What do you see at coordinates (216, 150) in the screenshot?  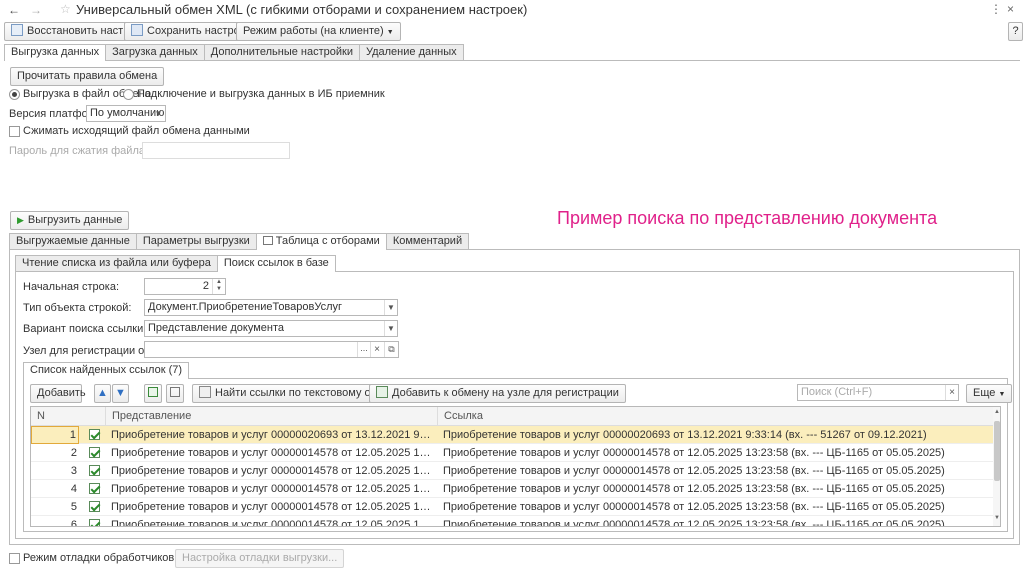 I see `password-input` at bounding box center [216, 150].